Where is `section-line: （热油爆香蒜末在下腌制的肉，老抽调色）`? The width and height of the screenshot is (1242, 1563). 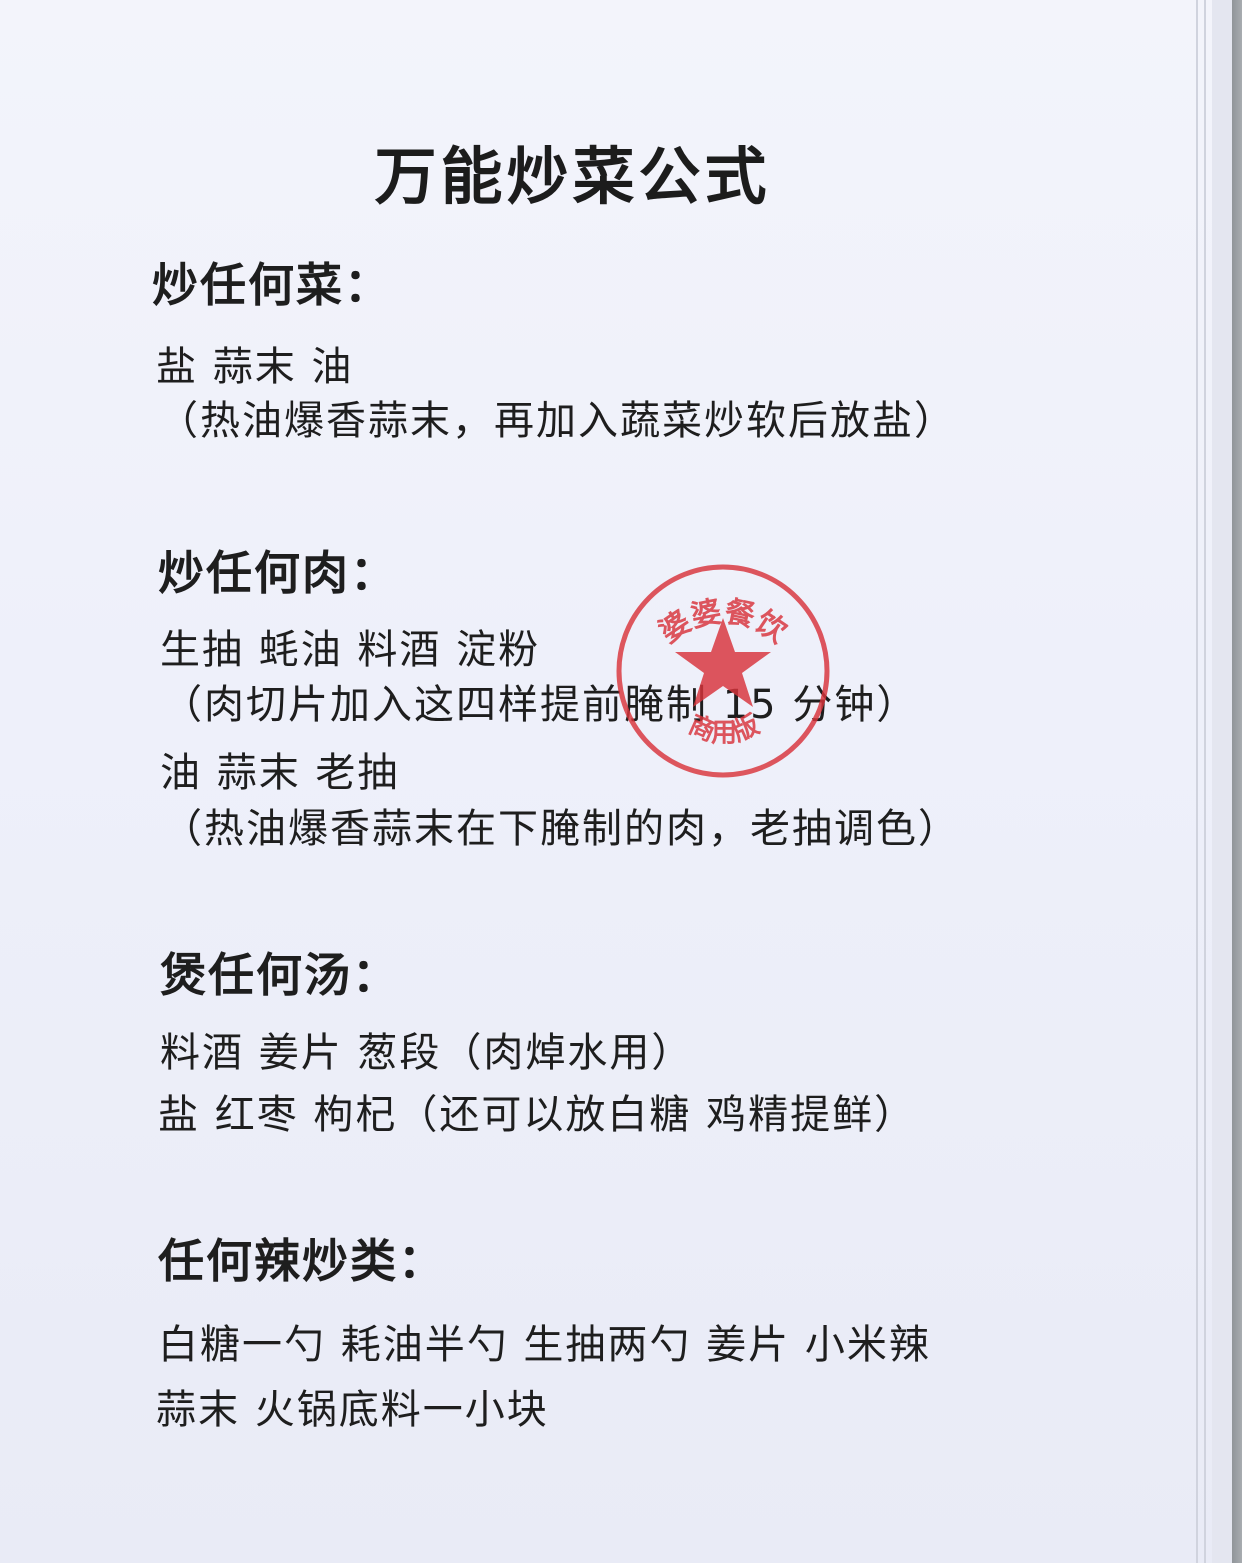
section-line: （热油爆香蒜末在下腌制的肉，老抽调色） is located at coordinates (561, 829).